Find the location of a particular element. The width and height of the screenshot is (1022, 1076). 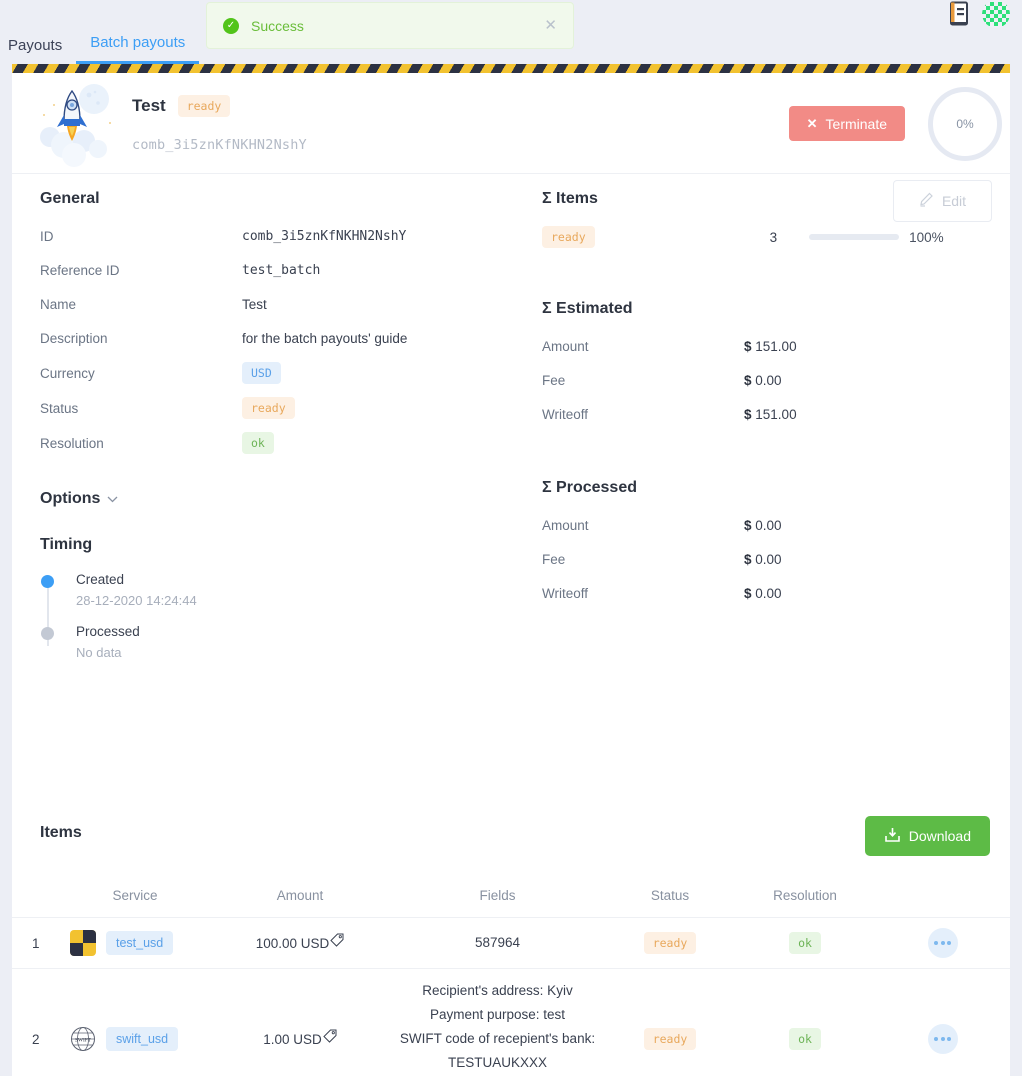

timeline-value: 28-12-2020 14:24:44 is located at coordinates (136, 600).